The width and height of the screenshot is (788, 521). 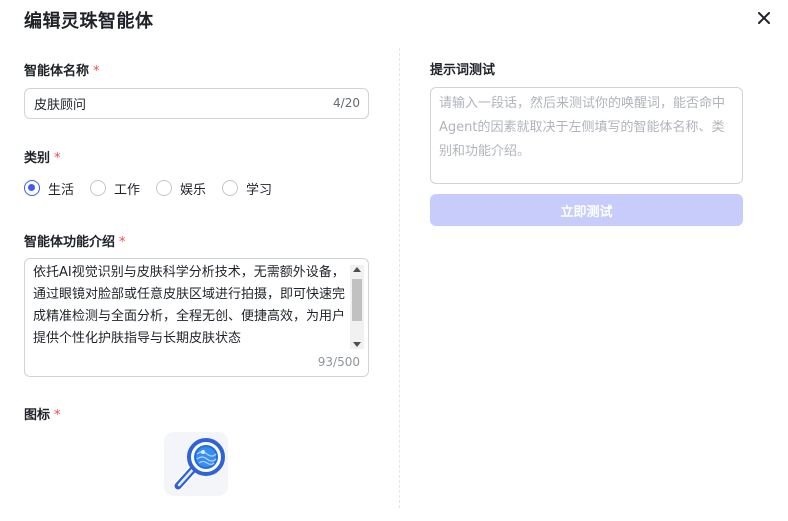 I want to click on prompt-test-wrapper, so click(x=586, y=135).